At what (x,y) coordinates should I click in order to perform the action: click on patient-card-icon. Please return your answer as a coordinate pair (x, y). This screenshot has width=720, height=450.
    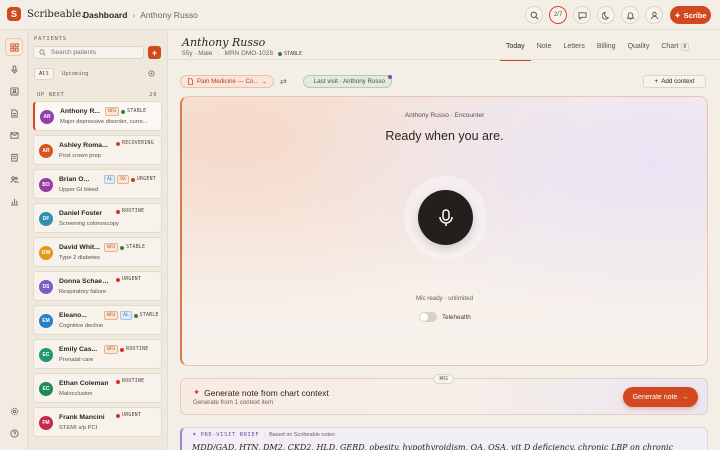
    Looking at the image, I should click on (14, 91).